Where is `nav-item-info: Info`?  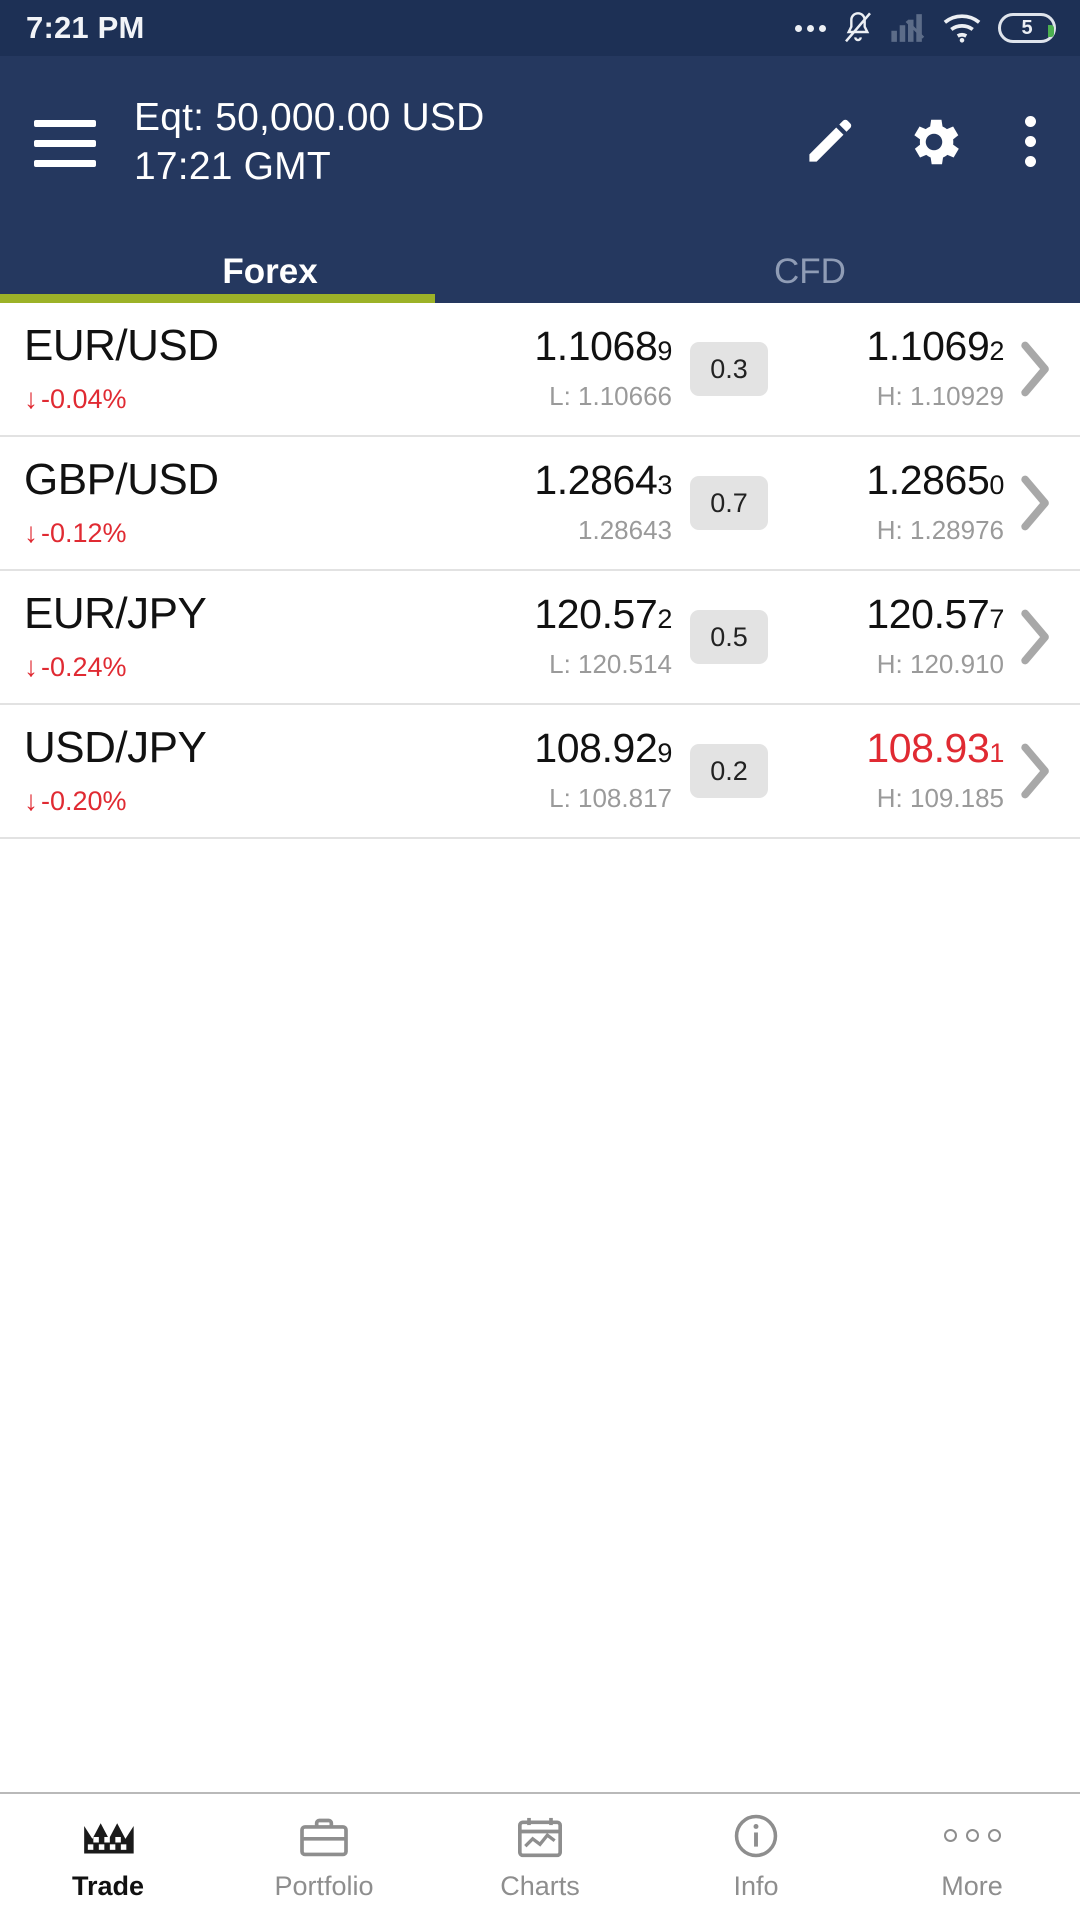
nav-item-info: Info is located at coordinates (756, 1857).